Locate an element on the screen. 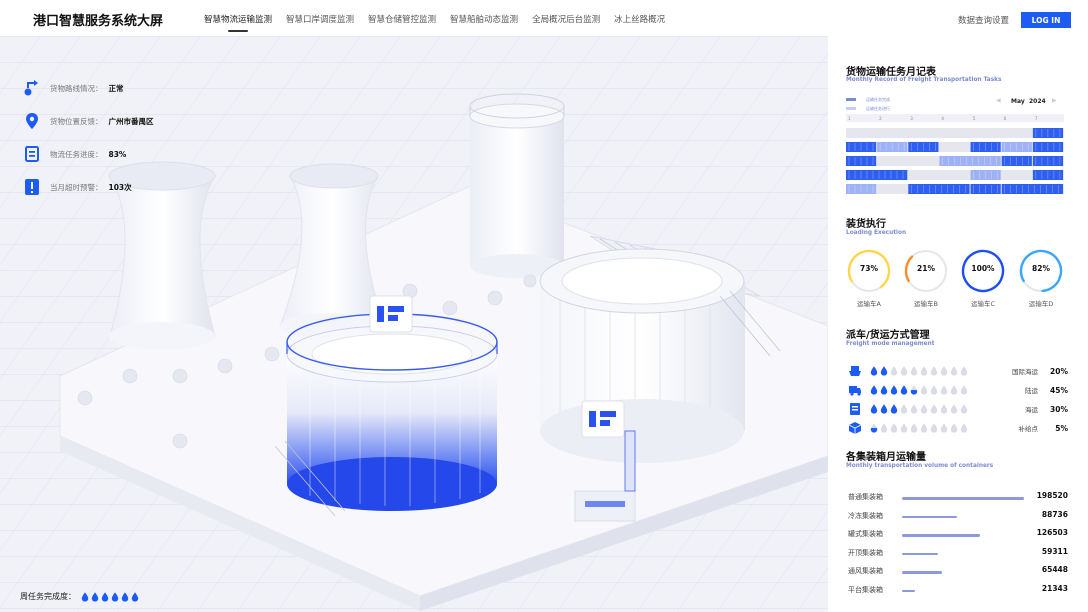 The image size is (1088, 612). prev-month-icon: ◀ is located at coordinates (998, 100).